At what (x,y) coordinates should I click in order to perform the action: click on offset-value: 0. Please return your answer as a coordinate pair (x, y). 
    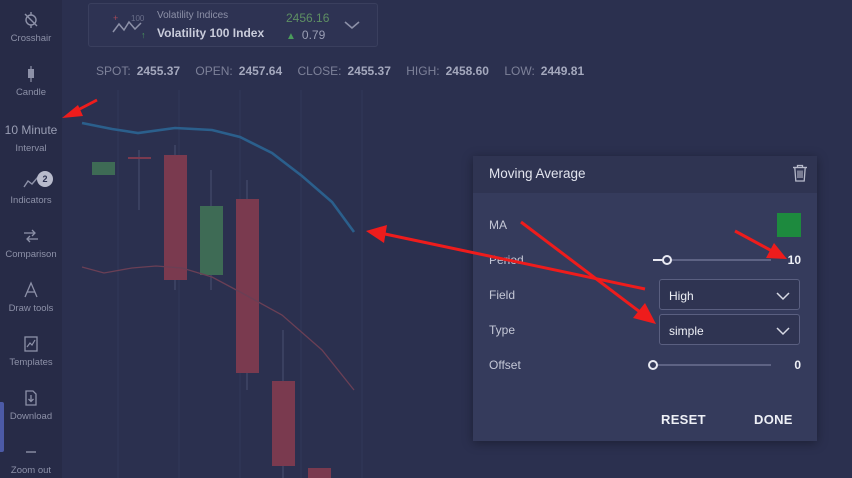
    Looking at the image, I should click on (797, 365).